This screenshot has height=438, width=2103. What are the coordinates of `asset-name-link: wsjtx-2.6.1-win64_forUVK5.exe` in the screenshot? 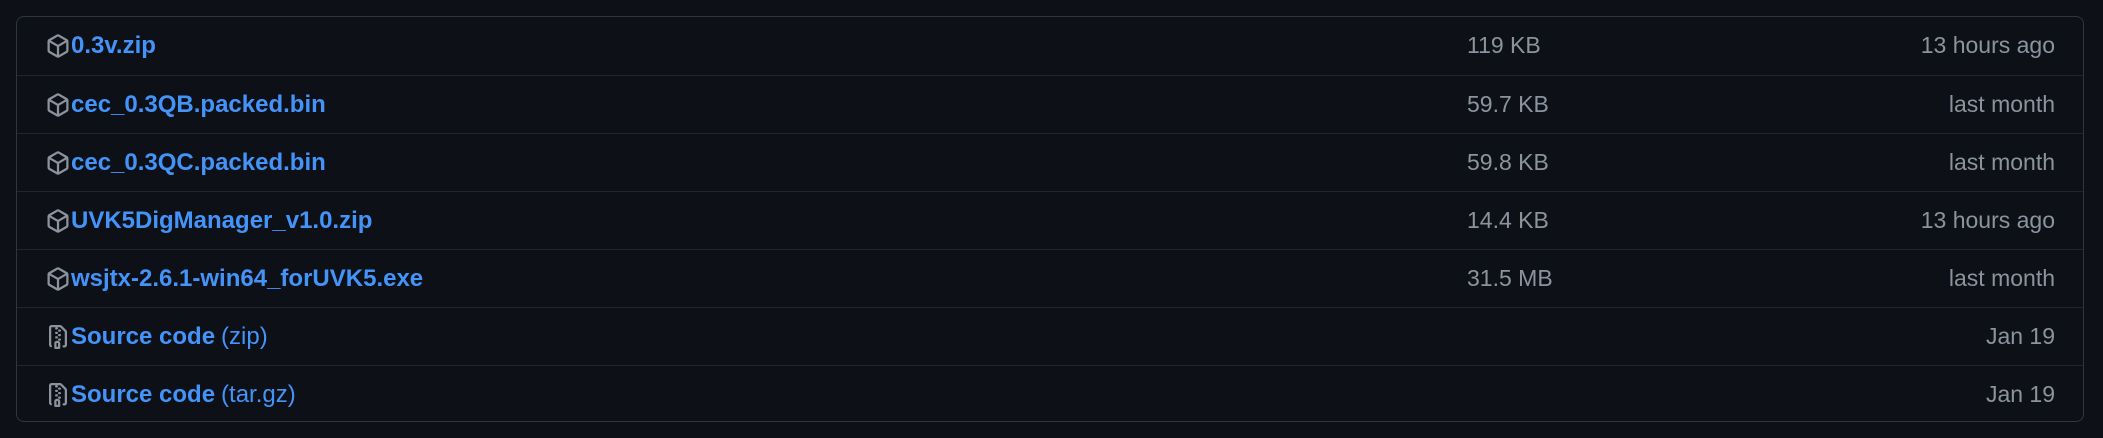 It's located at (247, 279).